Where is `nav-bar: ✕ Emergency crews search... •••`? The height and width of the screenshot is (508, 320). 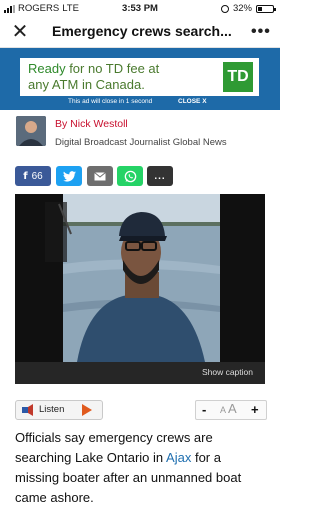
nav-bar: ✕ Emergency crews search... ••• is located at coordinates (140, 32).